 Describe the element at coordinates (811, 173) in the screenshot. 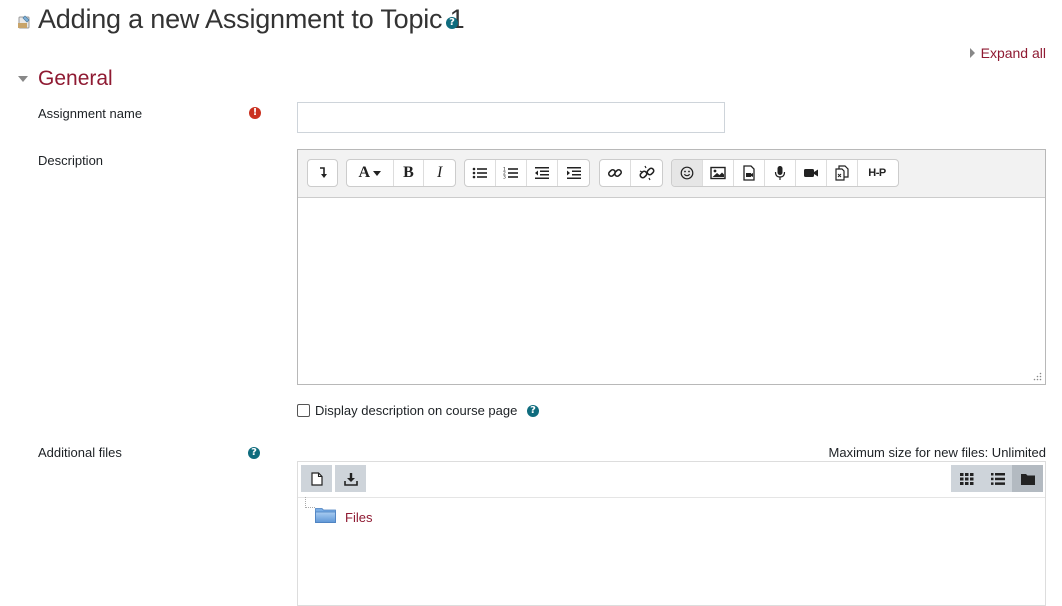

I see `record-video-icon` at that location.